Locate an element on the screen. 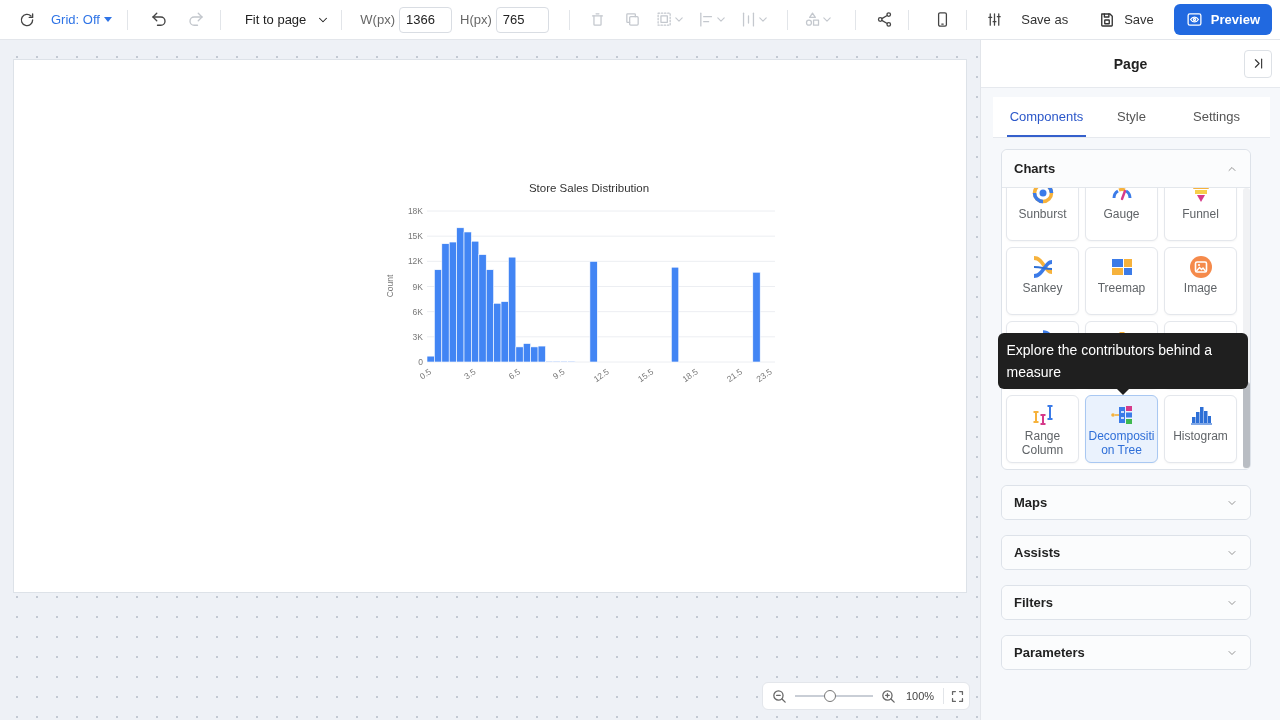 The height and width of the screenshot is (720, 1280). component-tile: Sankey is located at coordinates (1042, 281).